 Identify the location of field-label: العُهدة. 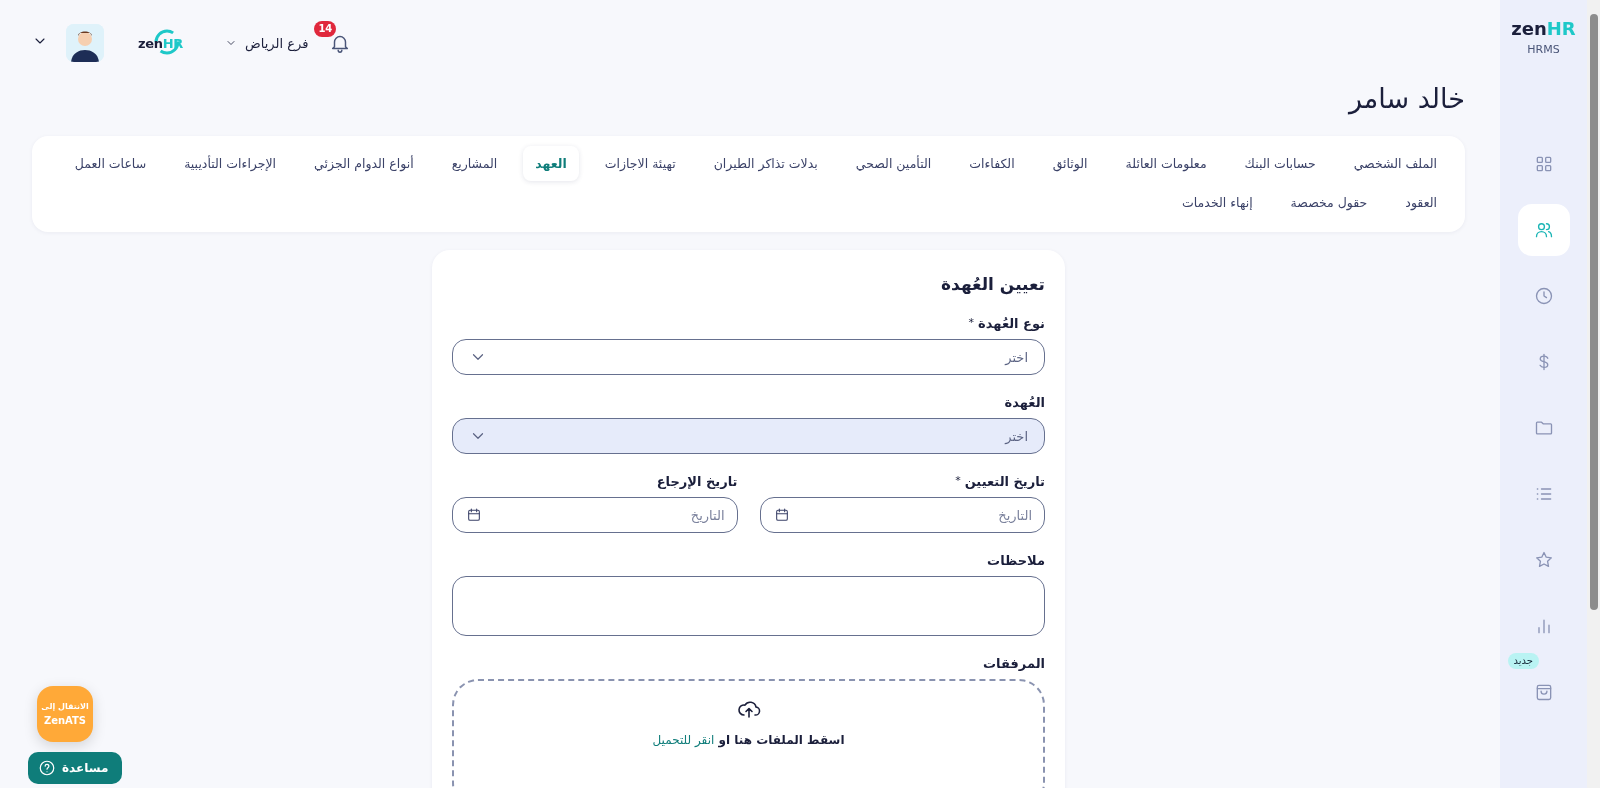
(1024, 402).